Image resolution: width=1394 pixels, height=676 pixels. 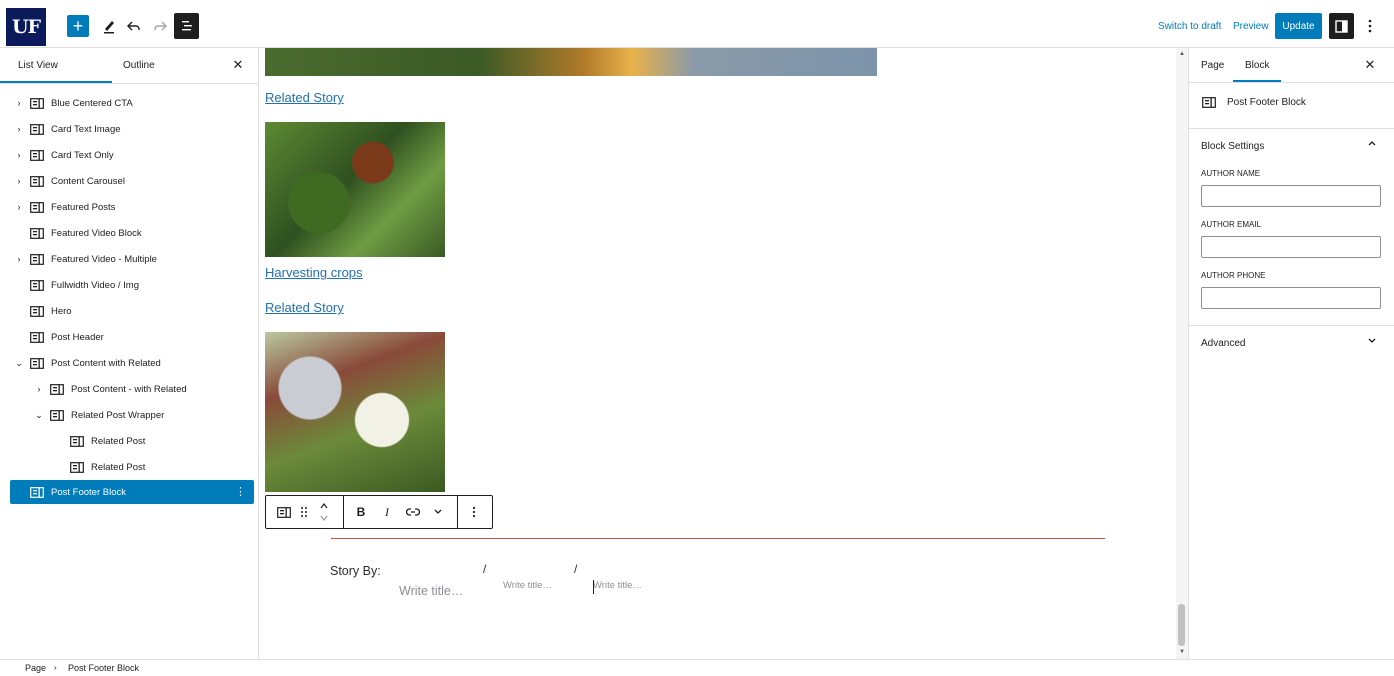 What do you see at coordinates (314, 272) in the screenshot?
I see `related-post-title-link: Harvesting crops` at bounding box center [314, 272].